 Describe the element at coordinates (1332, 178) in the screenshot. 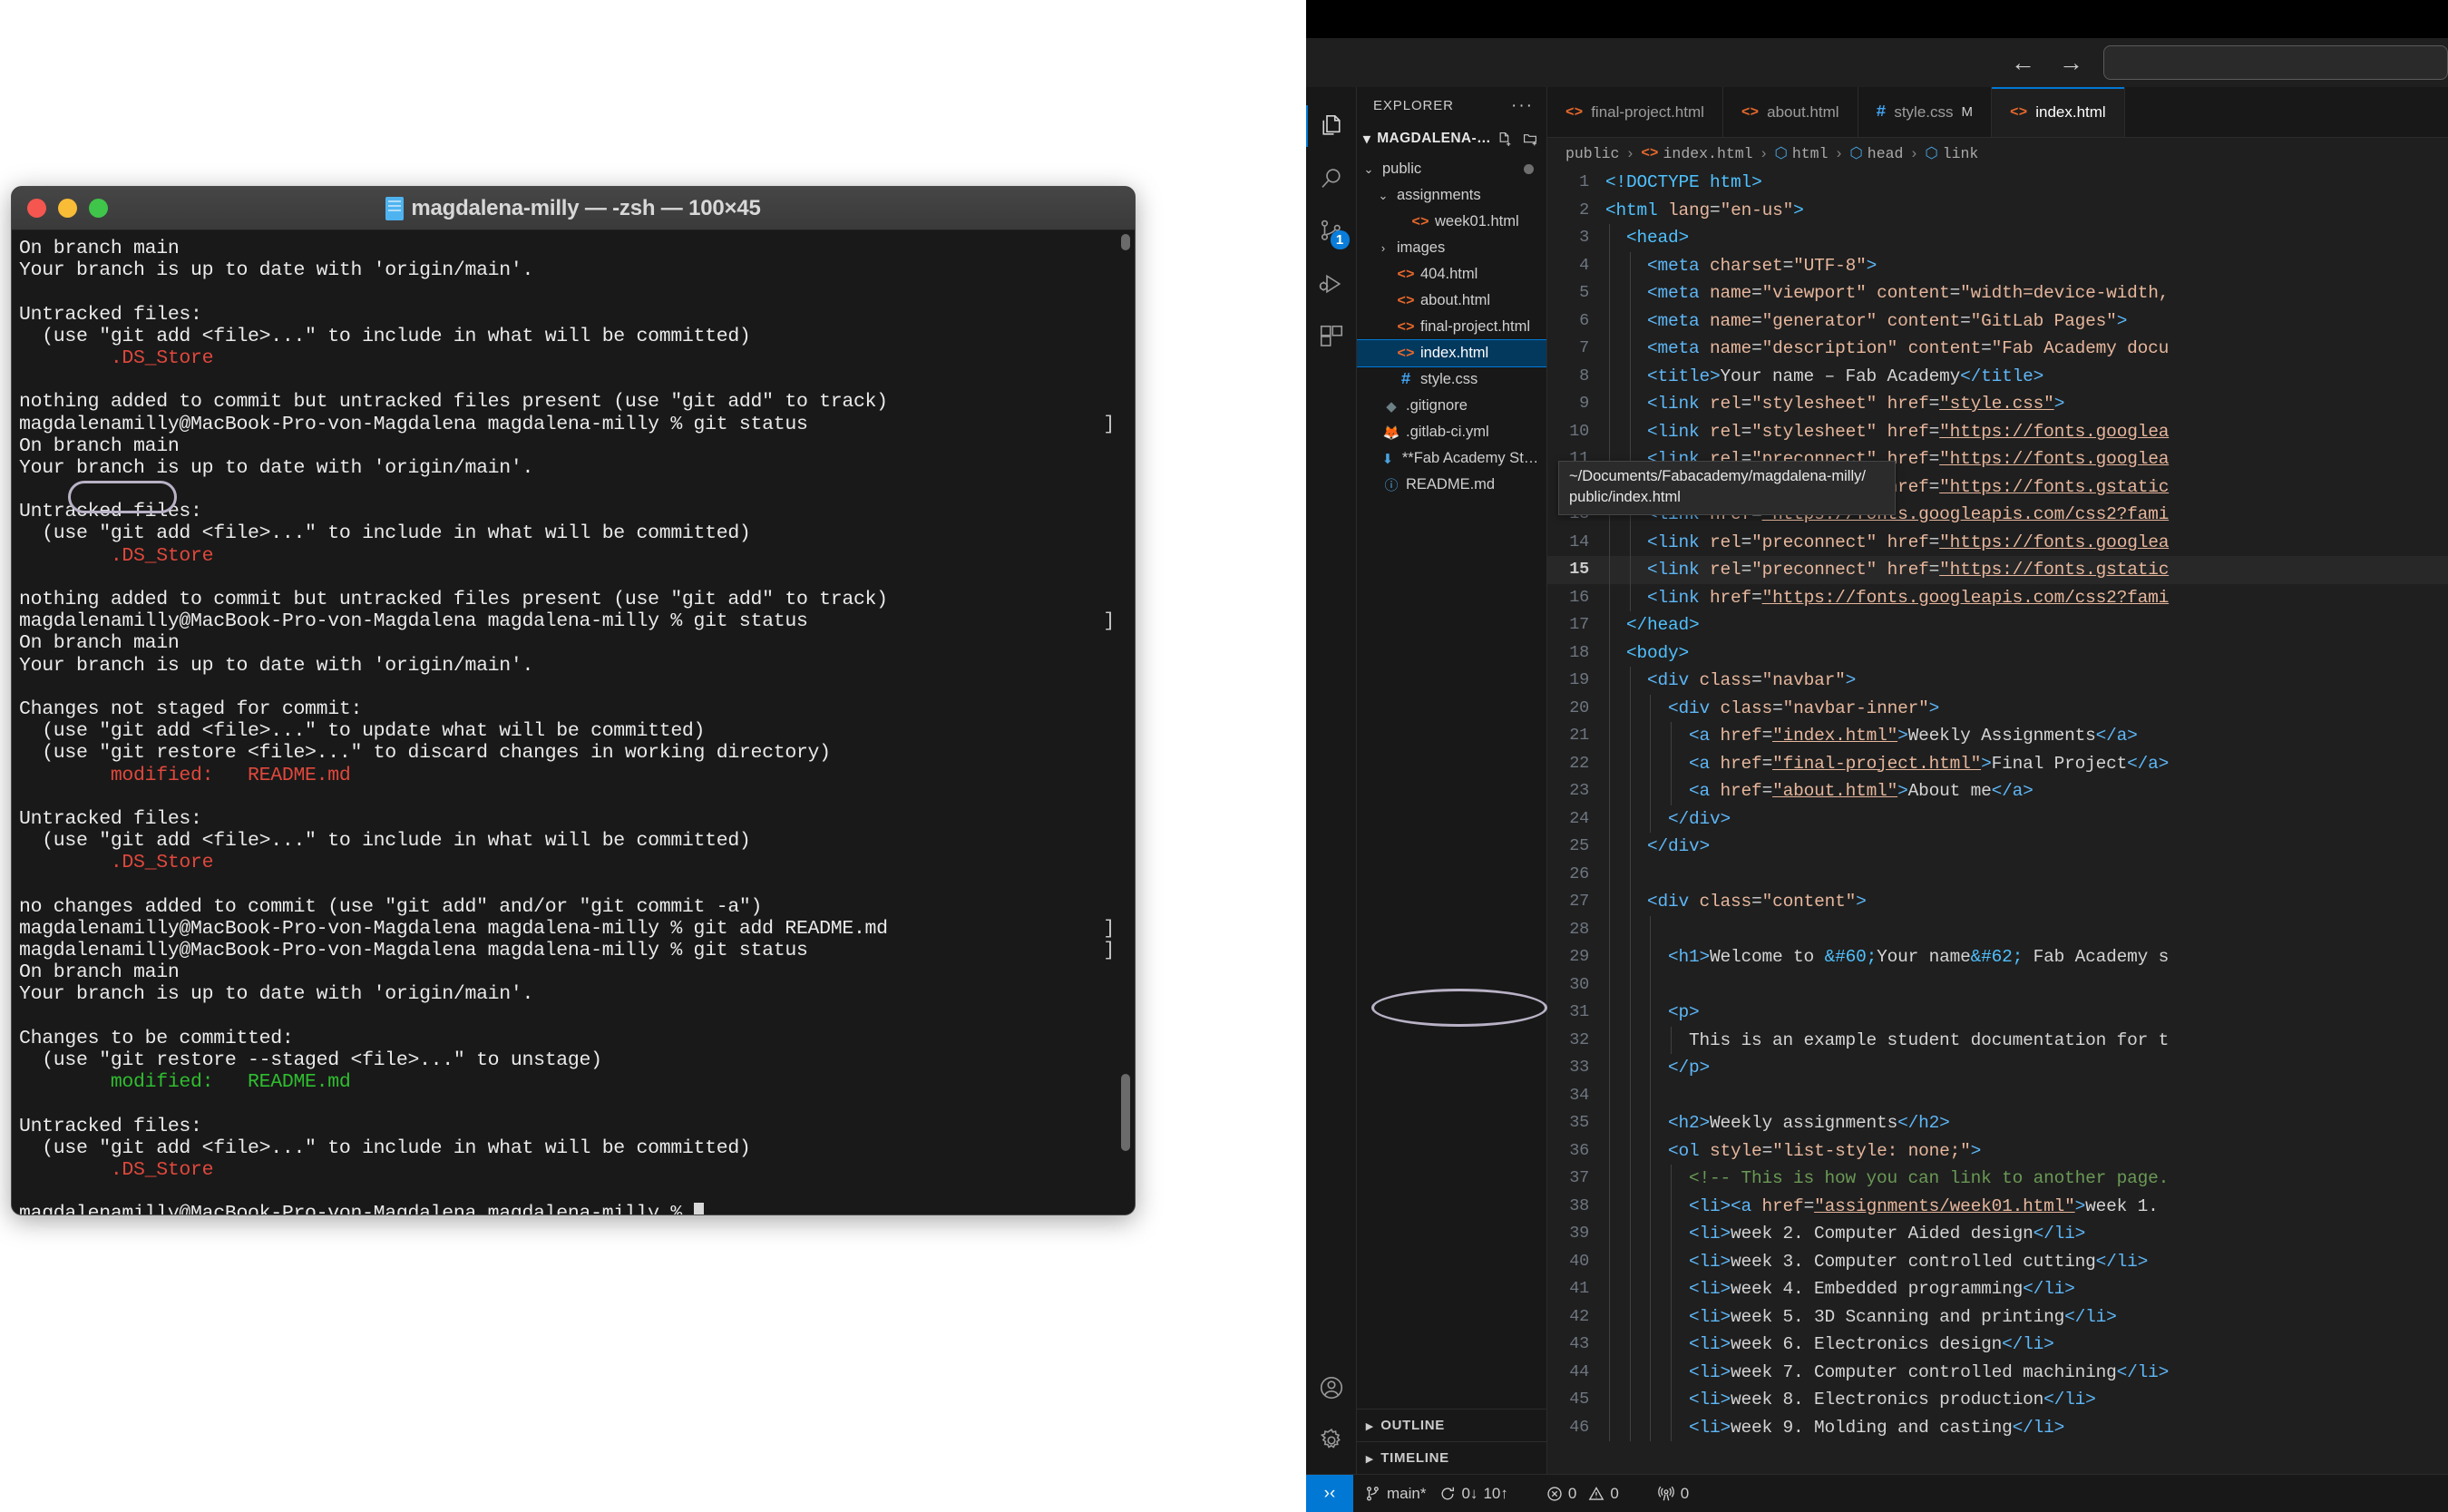

I see `activity-item-search` at that location.